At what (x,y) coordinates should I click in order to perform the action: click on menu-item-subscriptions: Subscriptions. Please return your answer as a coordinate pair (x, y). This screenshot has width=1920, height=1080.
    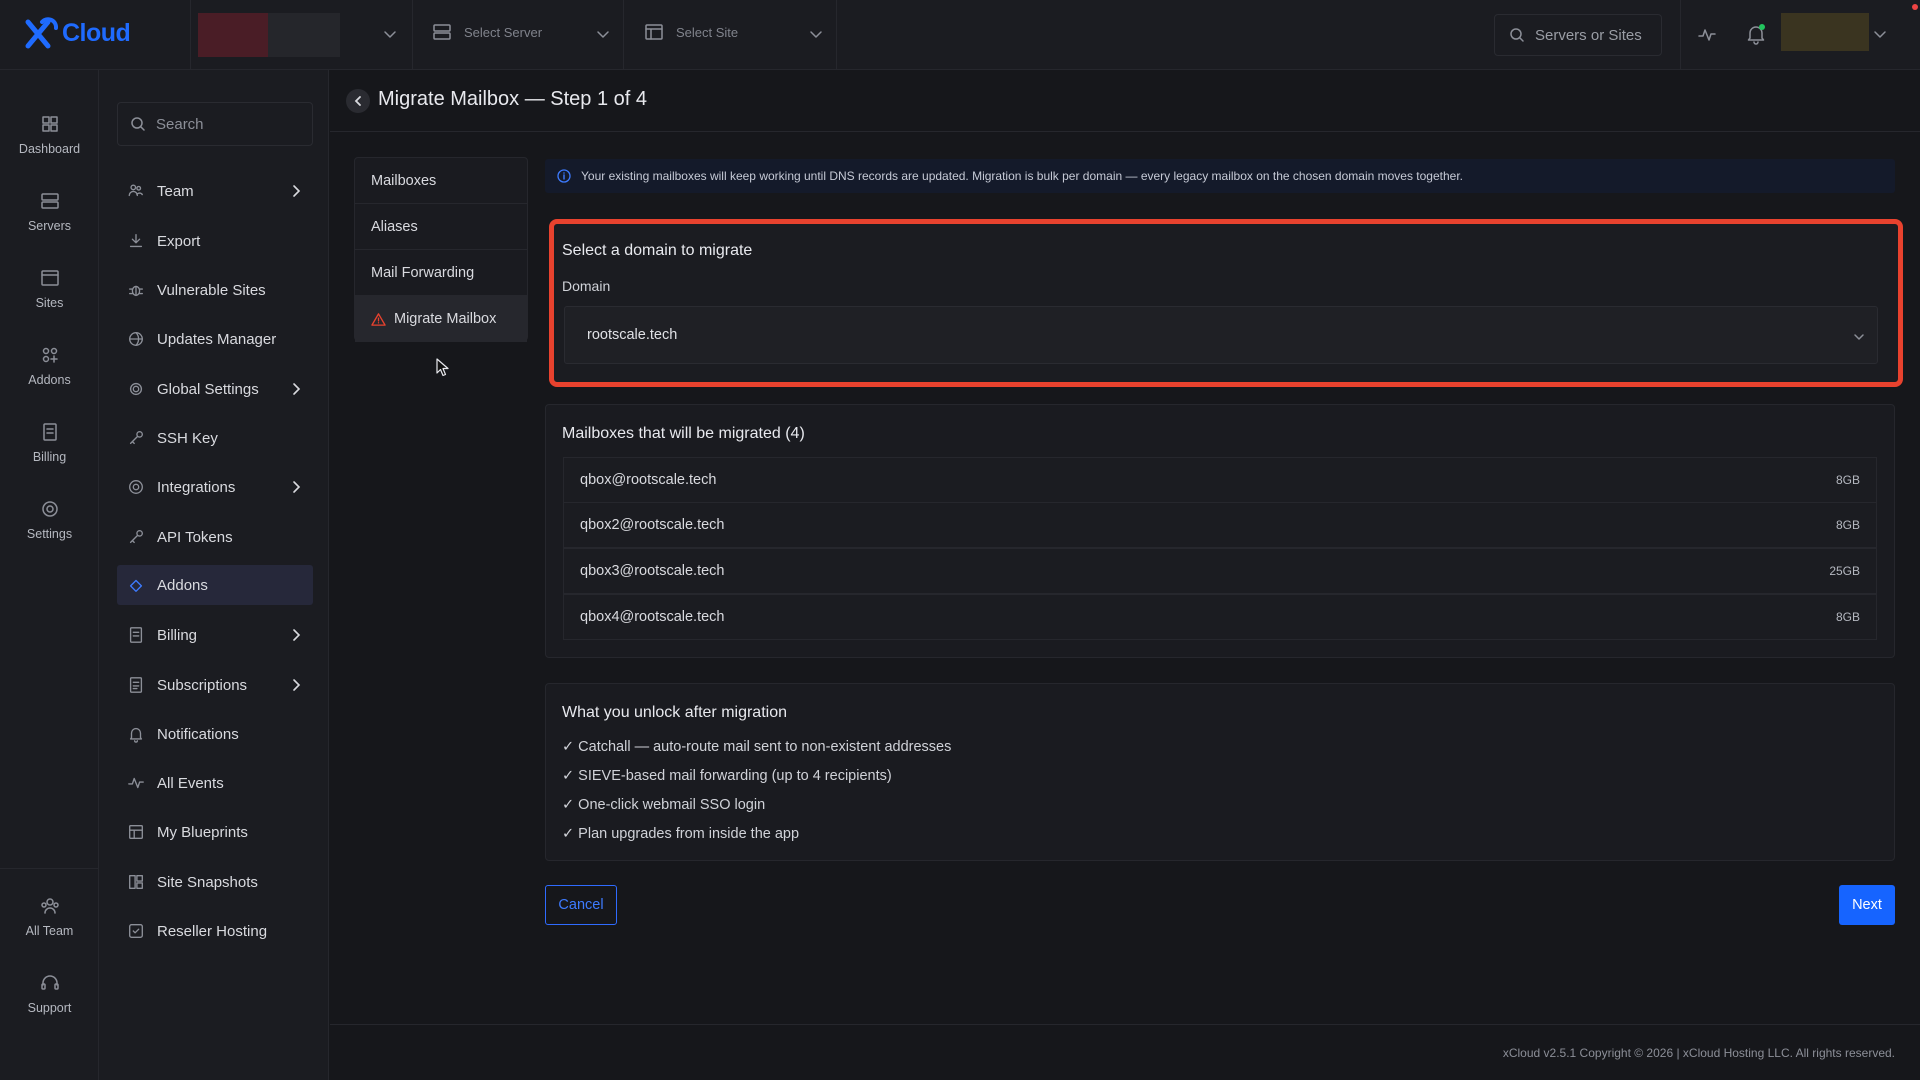
    Looking at the image, I should click on (215, 685).